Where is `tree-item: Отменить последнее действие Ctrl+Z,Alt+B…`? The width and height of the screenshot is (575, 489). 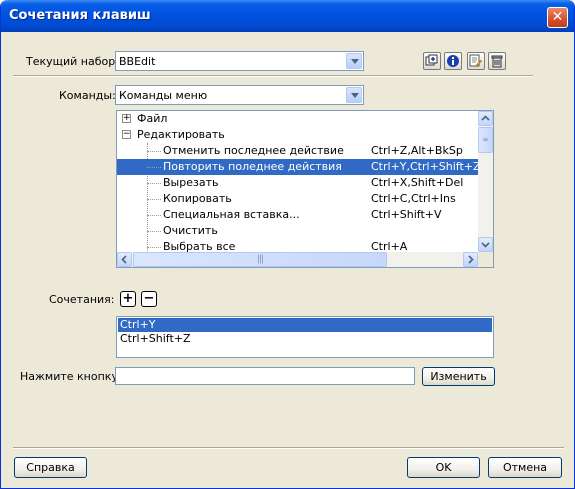
tree-item: Отменить последнее действие Ctrl+Z,Alt+B… is located at coordinates (297, 151).